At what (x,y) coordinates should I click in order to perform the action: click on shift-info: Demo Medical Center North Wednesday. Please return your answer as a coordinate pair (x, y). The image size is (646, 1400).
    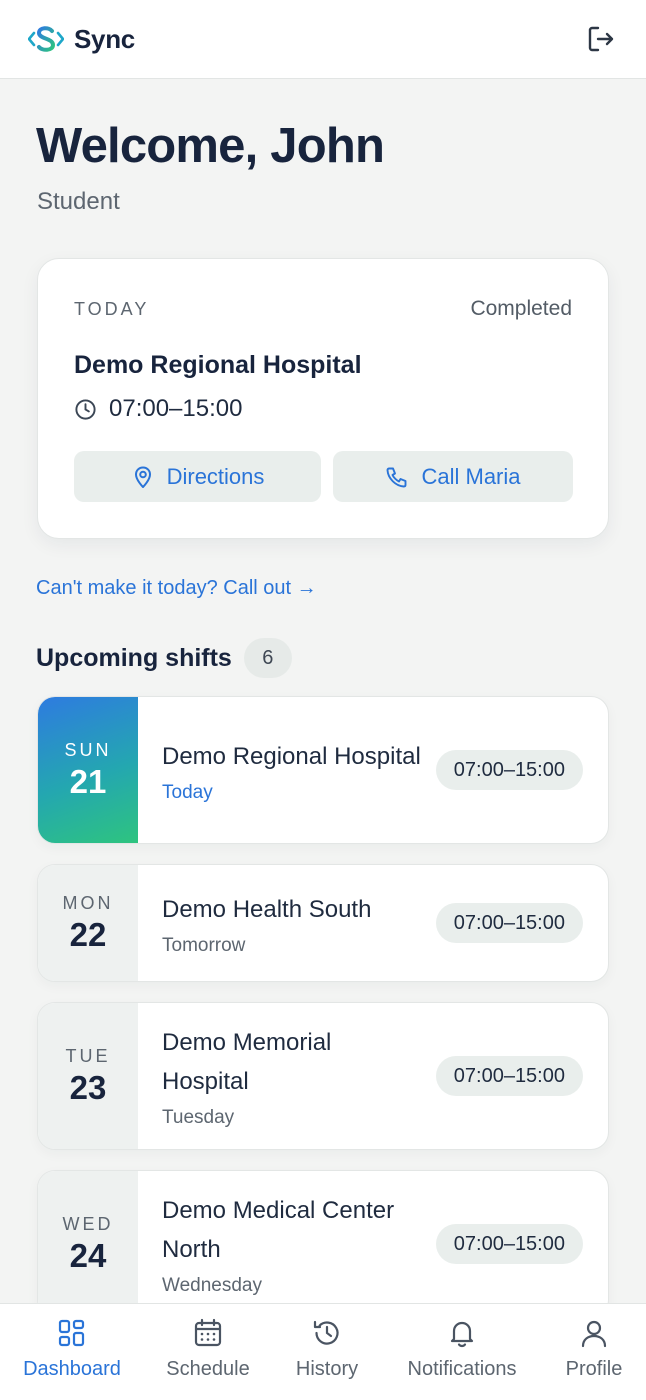
    Looking at the image, I should click on (292, 1244).